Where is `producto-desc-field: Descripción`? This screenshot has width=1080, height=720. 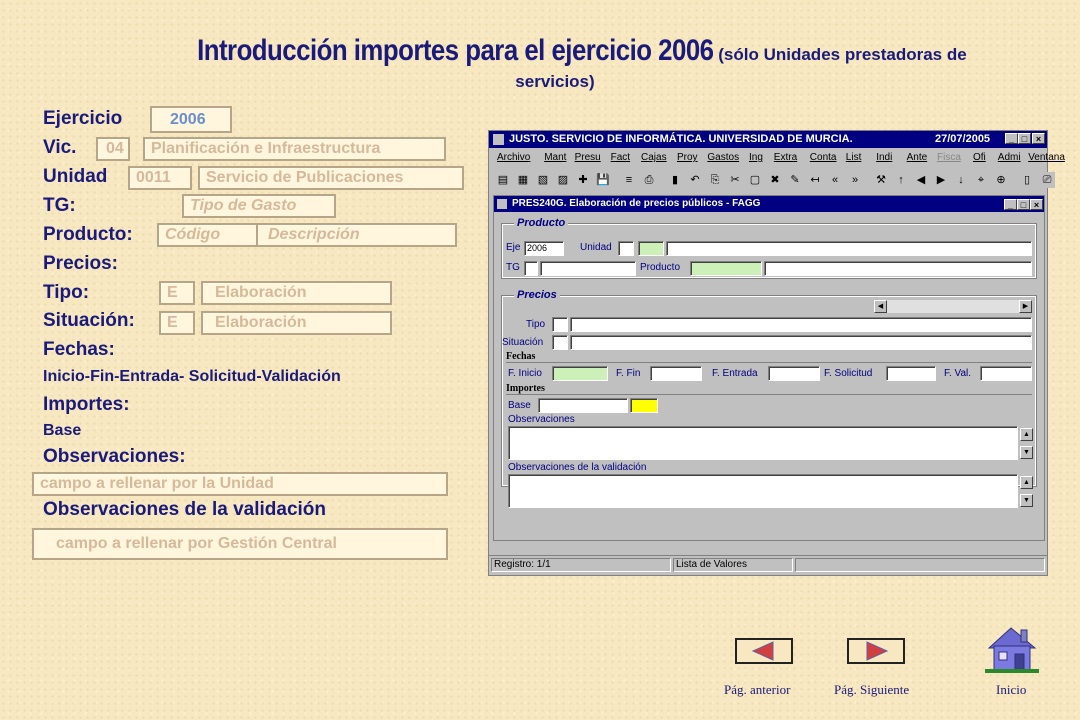 producto-desc-field: Descripción is located at coordinates (356, 235).